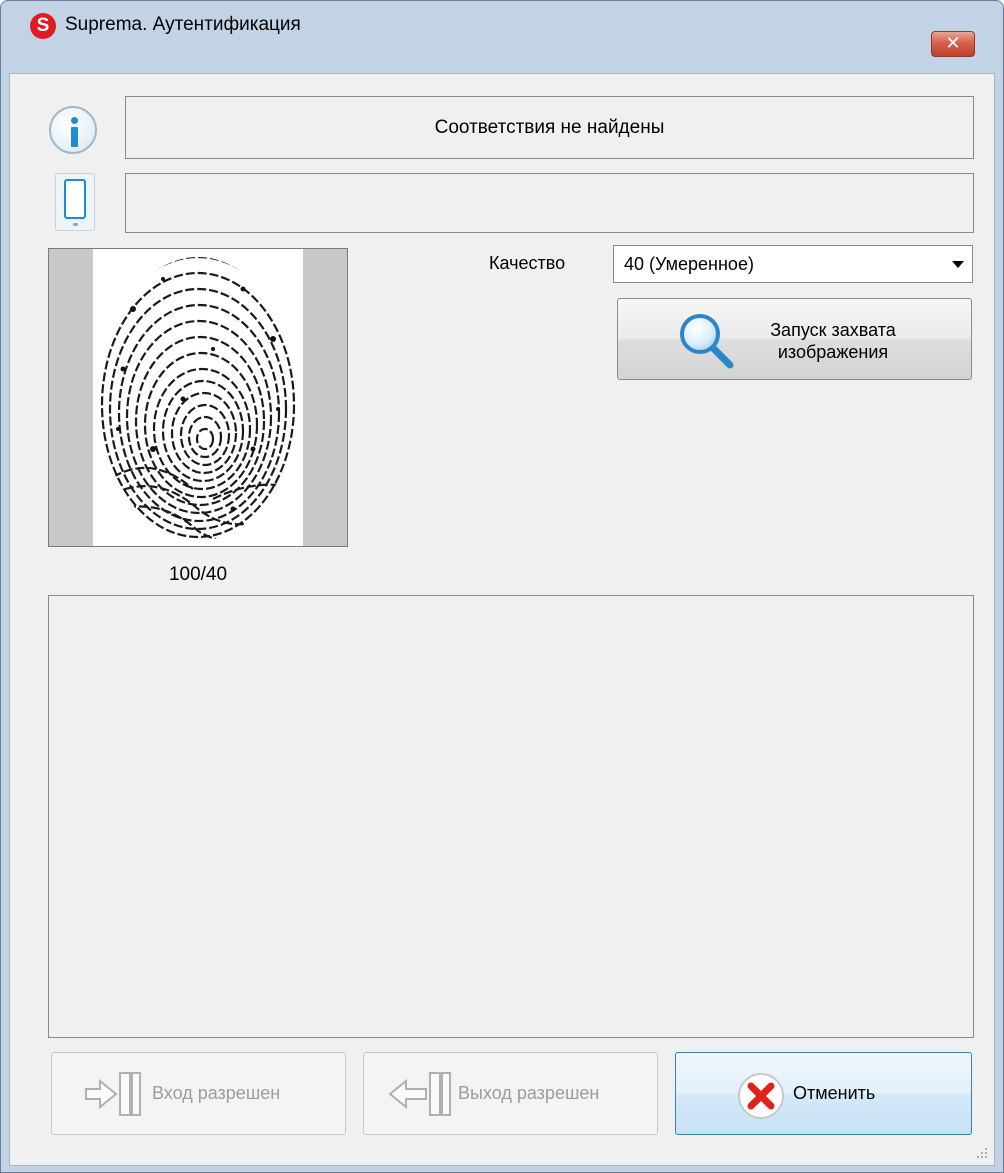  I want to click on magnifier-icon, so click(707, 341).